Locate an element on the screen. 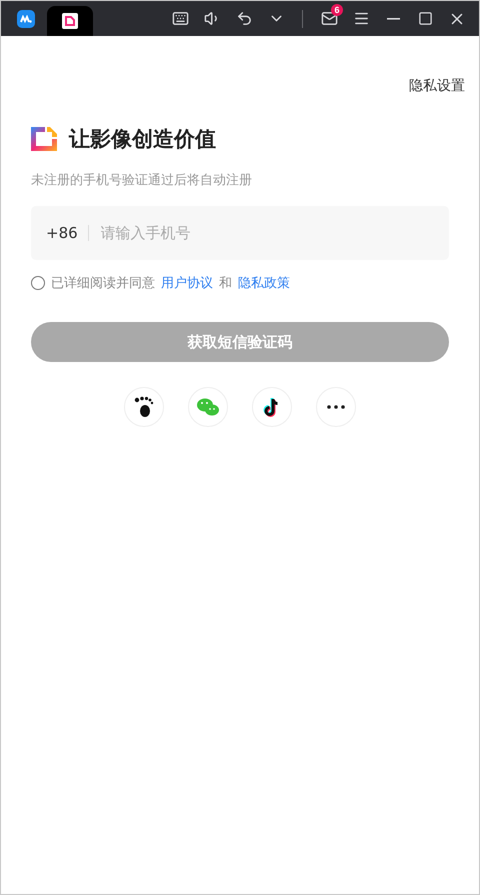  subtitle: 未注册的手机号验证通过后将自动注册 is located at coordinates (142, 180).